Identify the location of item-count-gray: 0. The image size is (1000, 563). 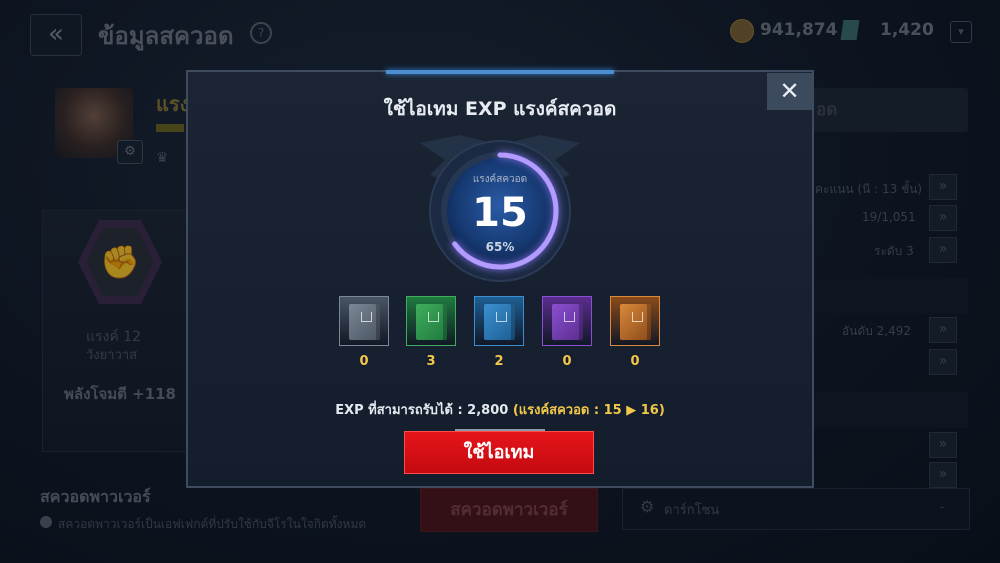
(364, 361).